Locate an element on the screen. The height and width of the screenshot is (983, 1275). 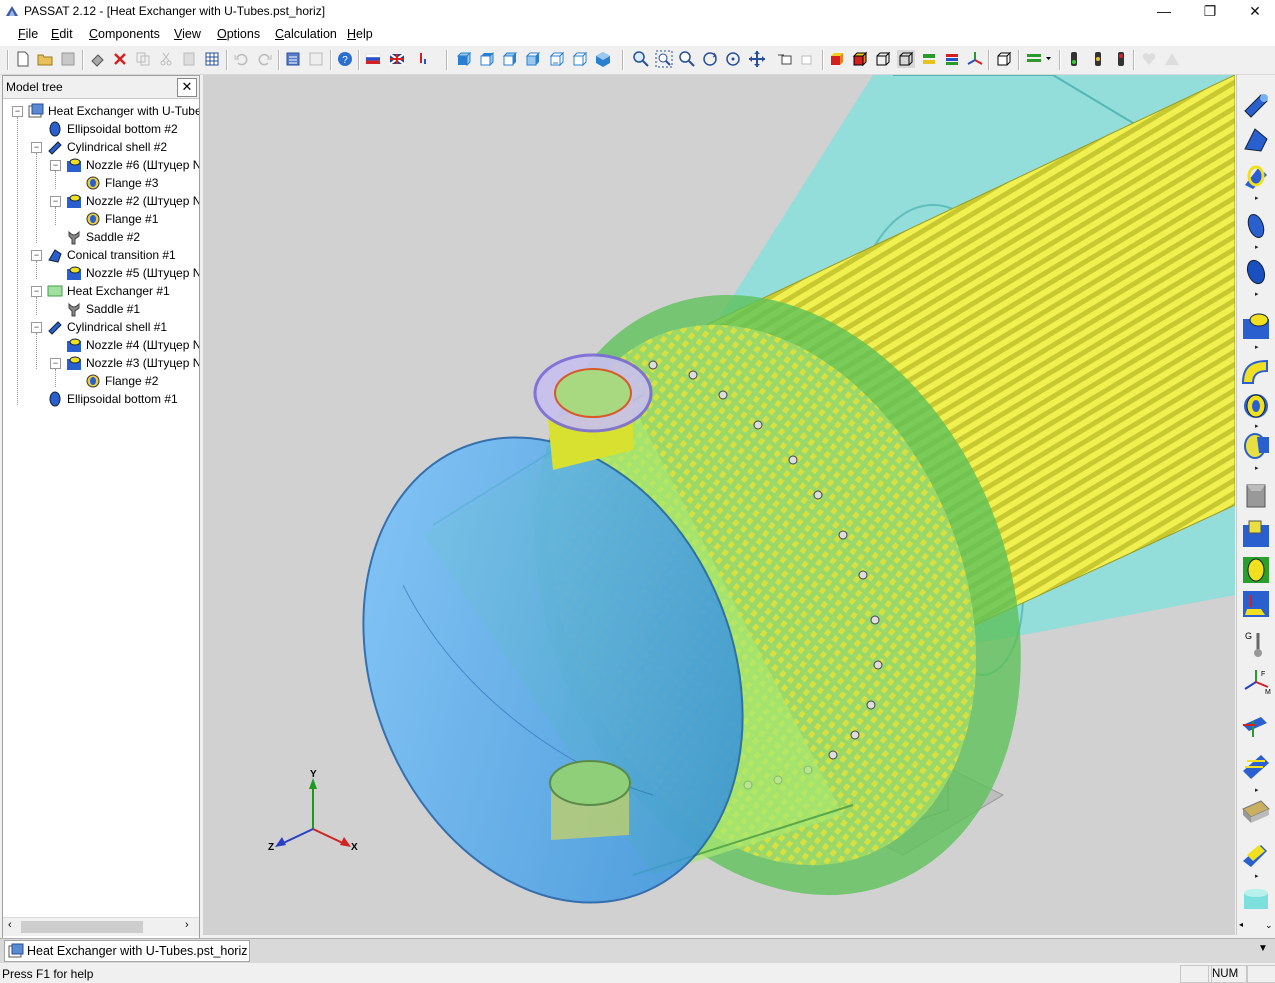
view-bottom-icon is located at coordinates (580, 59).